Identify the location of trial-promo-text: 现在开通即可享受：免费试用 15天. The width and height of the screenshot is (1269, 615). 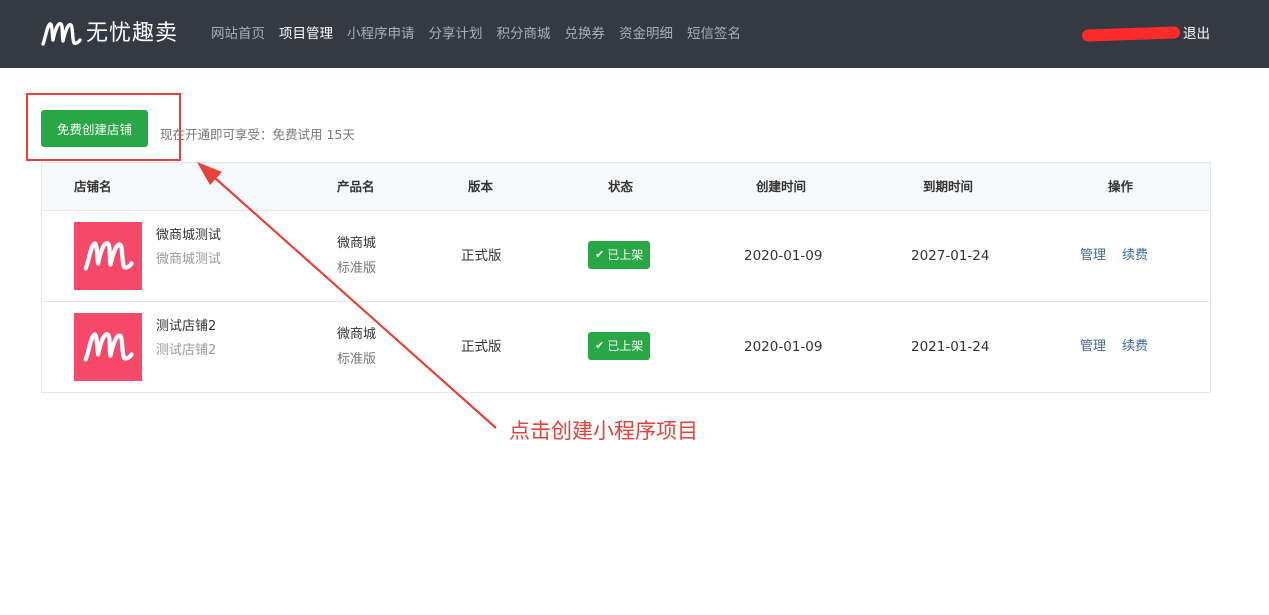
(257, 134).